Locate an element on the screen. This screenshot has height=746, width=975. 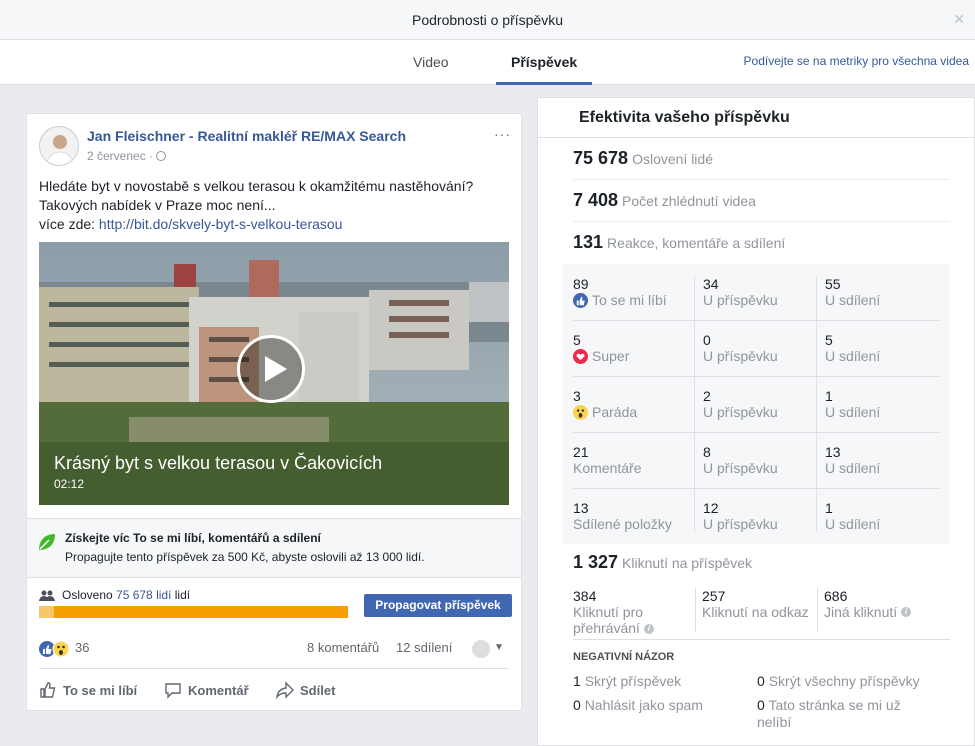
shares-on-share-value: 1 is located at coordinates (829, 508).